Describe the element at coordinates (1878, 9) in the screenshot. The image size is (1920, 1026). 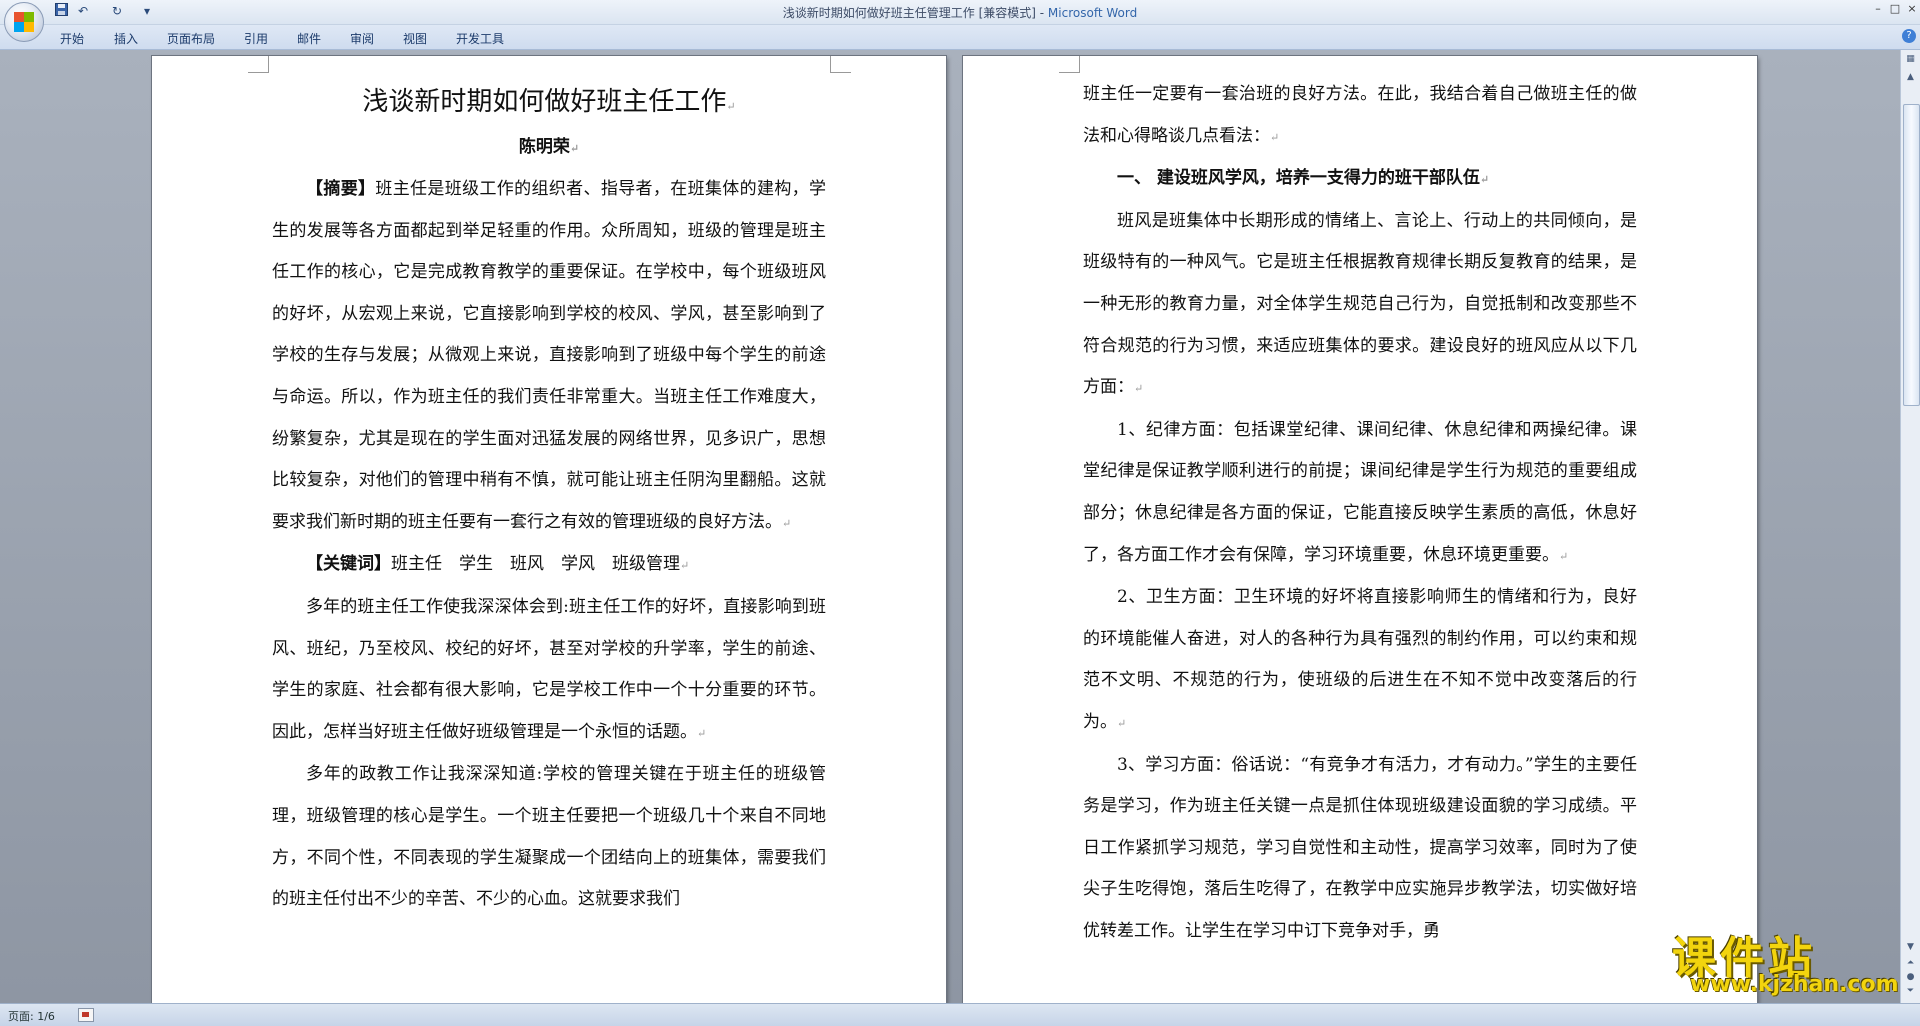
I see `minimize-button: –` at that location.